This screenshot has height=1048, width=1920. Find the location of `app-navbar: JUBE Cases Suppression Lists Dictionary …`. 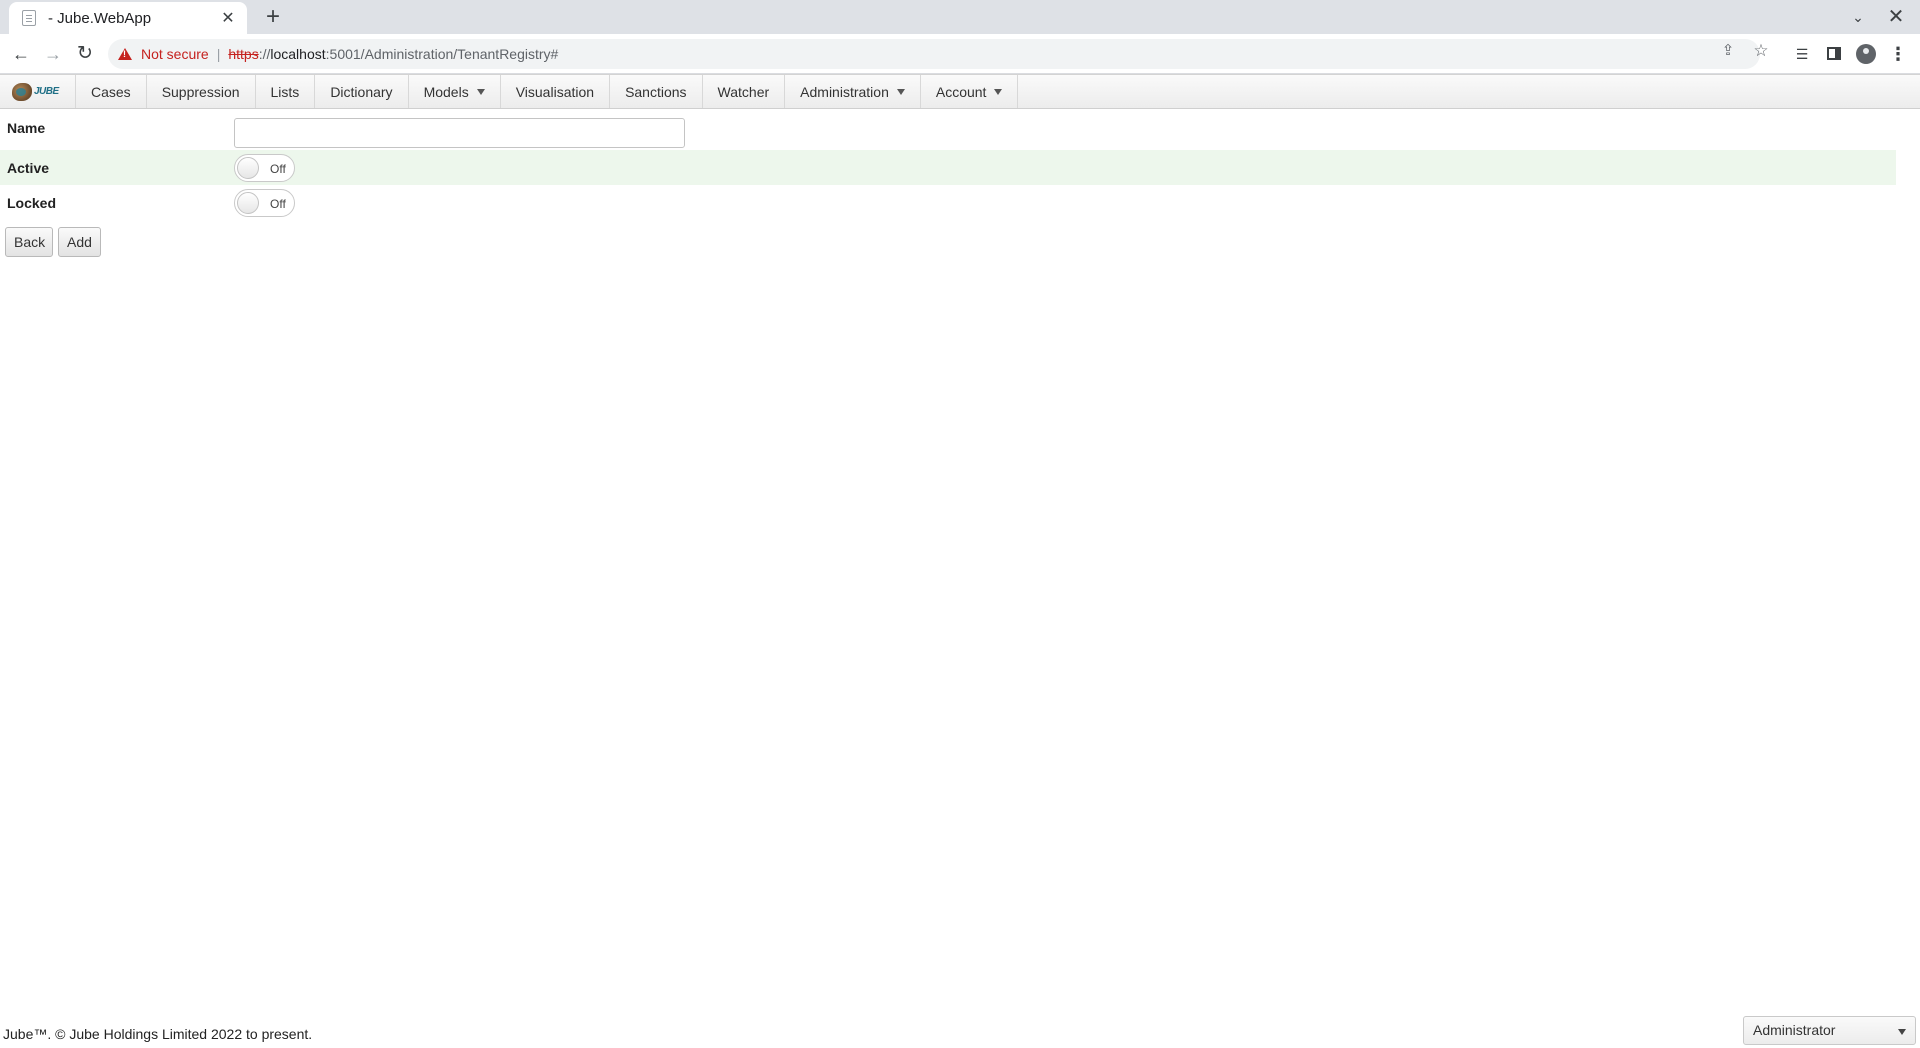

app-navbar: JUBE Cases Suppression Lists Dictionary … is located at coordinates (960, 91).